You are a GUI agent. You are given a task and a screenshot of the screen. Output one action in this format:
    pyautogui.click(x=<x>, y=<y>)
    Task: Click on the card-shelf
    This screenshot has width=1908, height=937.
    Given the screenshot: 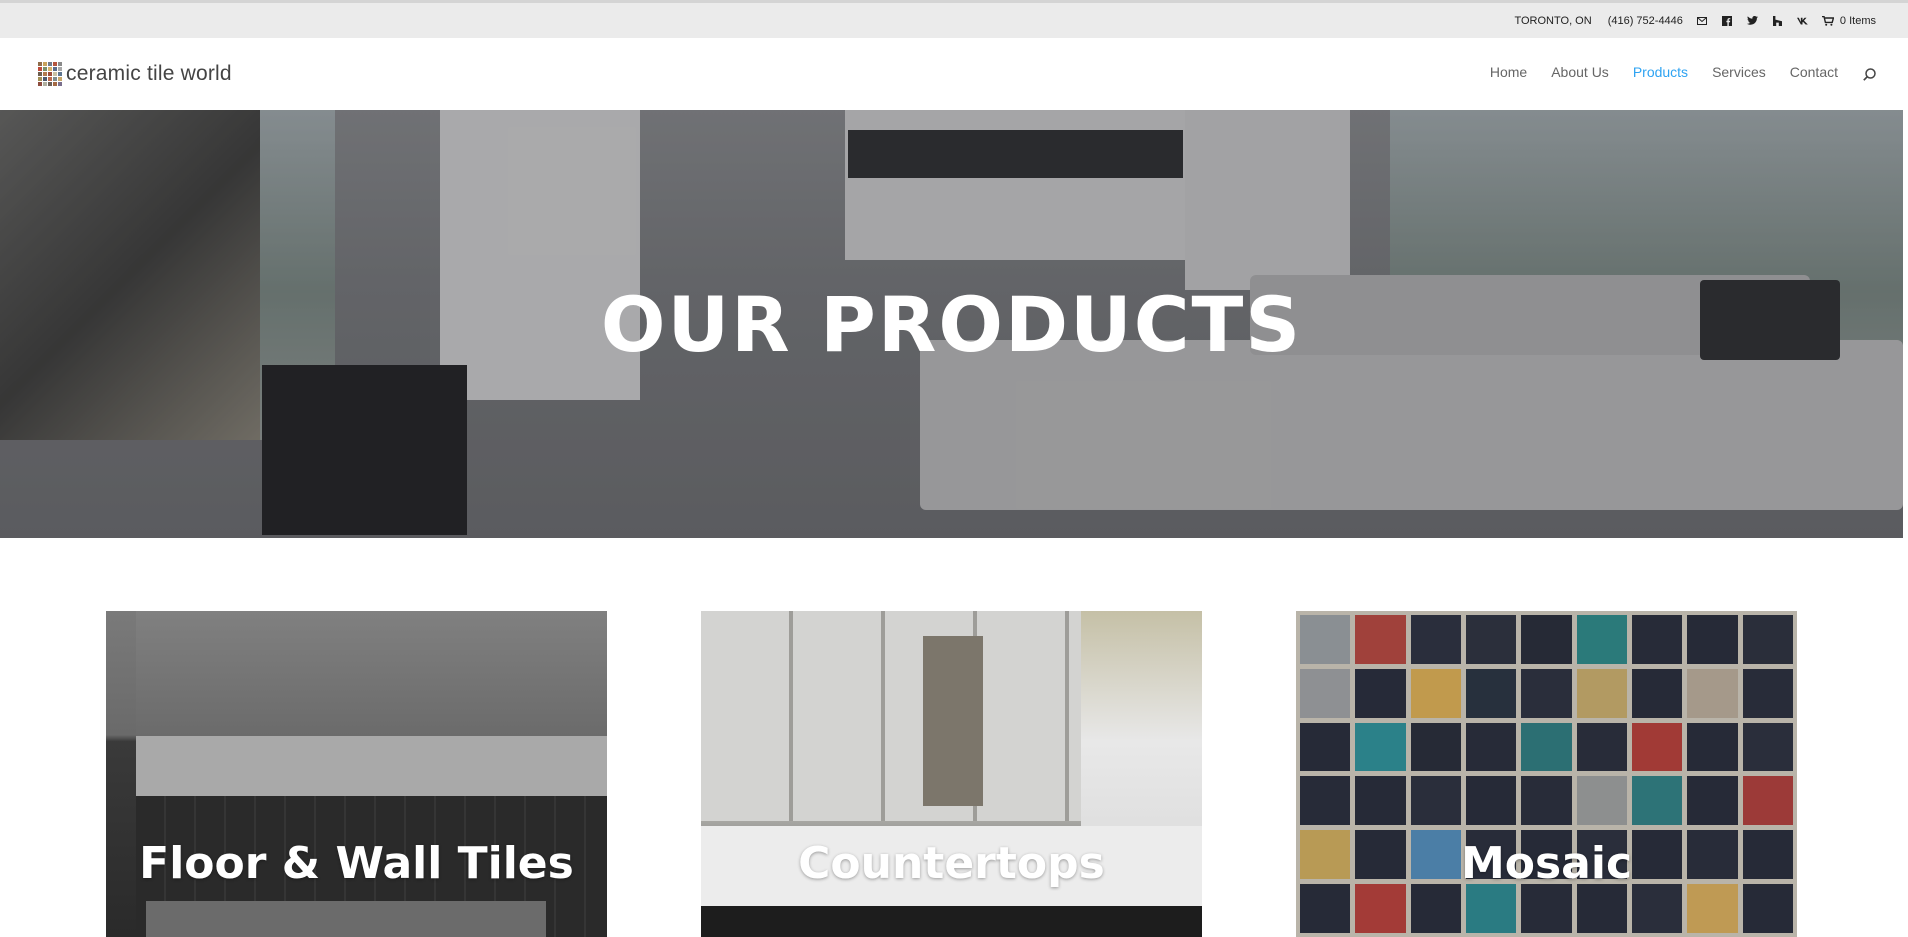 What is the action you would take?
    pyautogui.click(x=371, y=766)
    